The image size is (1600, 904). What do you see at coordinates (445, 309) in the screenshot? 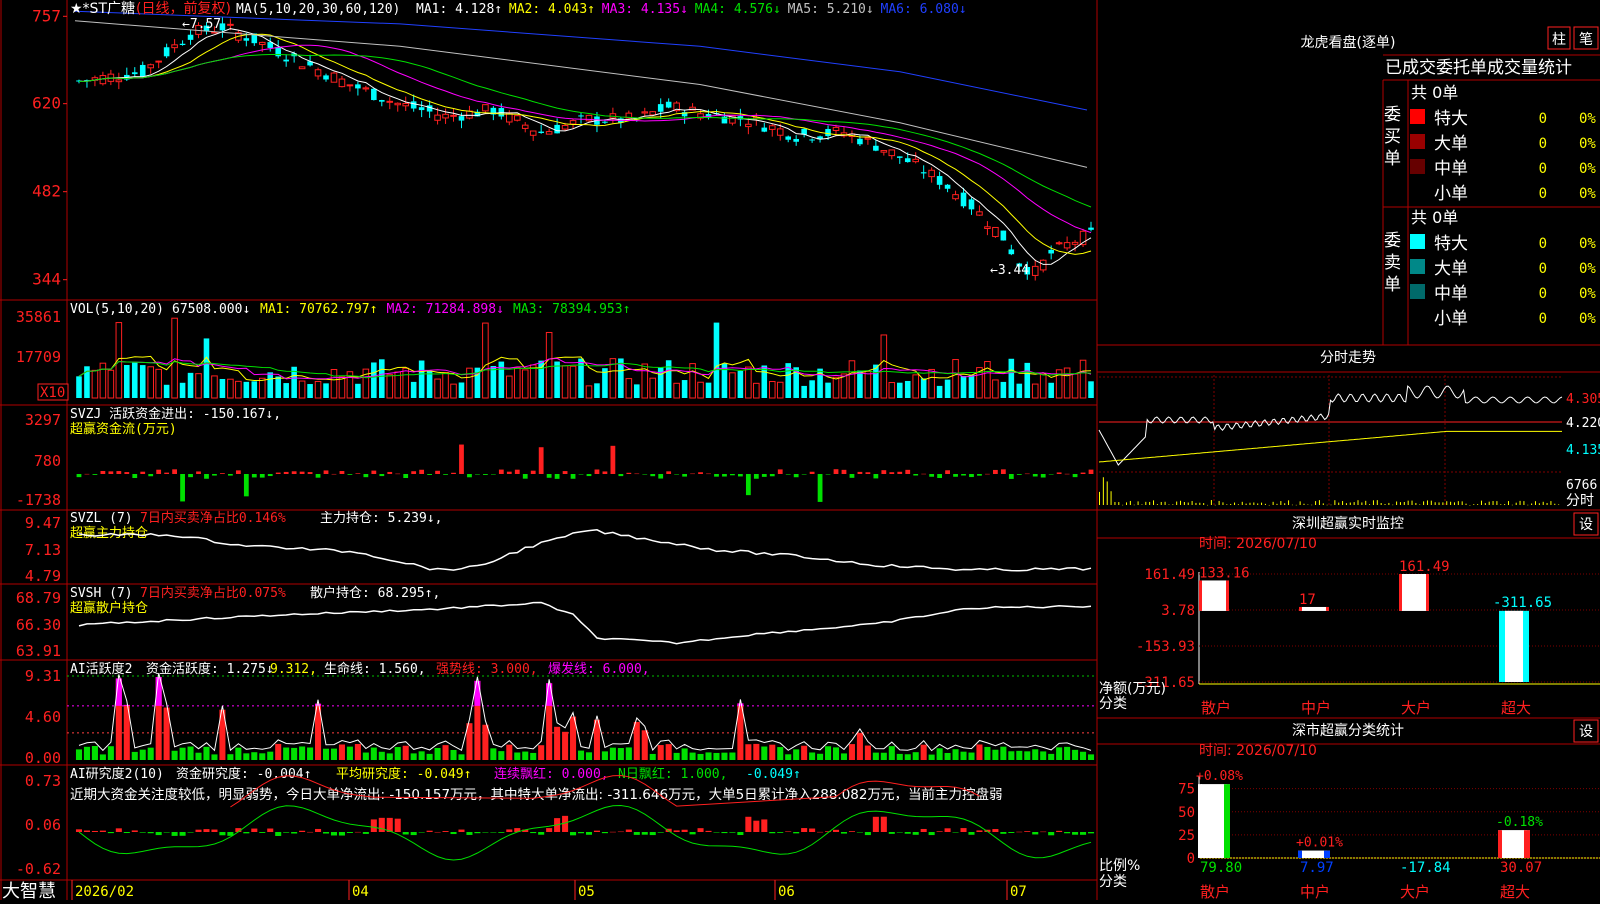
I see `vol-ma-value: MA2: 71284.898↓` at bounding box center [445, 309].